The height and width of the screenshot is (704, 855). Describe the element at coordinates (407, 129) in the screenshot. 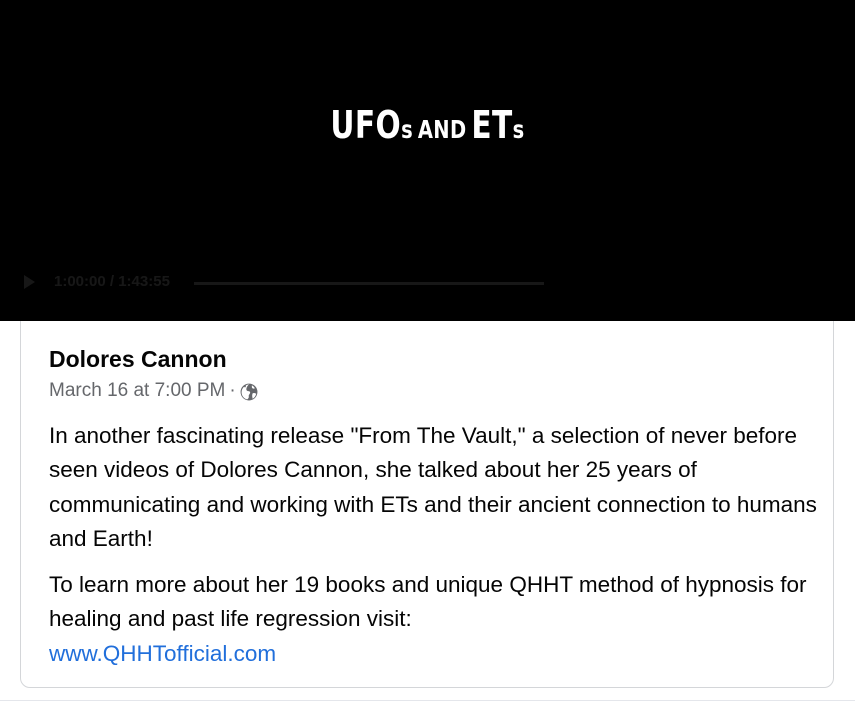

I see `video-title-s1: s` at that location.